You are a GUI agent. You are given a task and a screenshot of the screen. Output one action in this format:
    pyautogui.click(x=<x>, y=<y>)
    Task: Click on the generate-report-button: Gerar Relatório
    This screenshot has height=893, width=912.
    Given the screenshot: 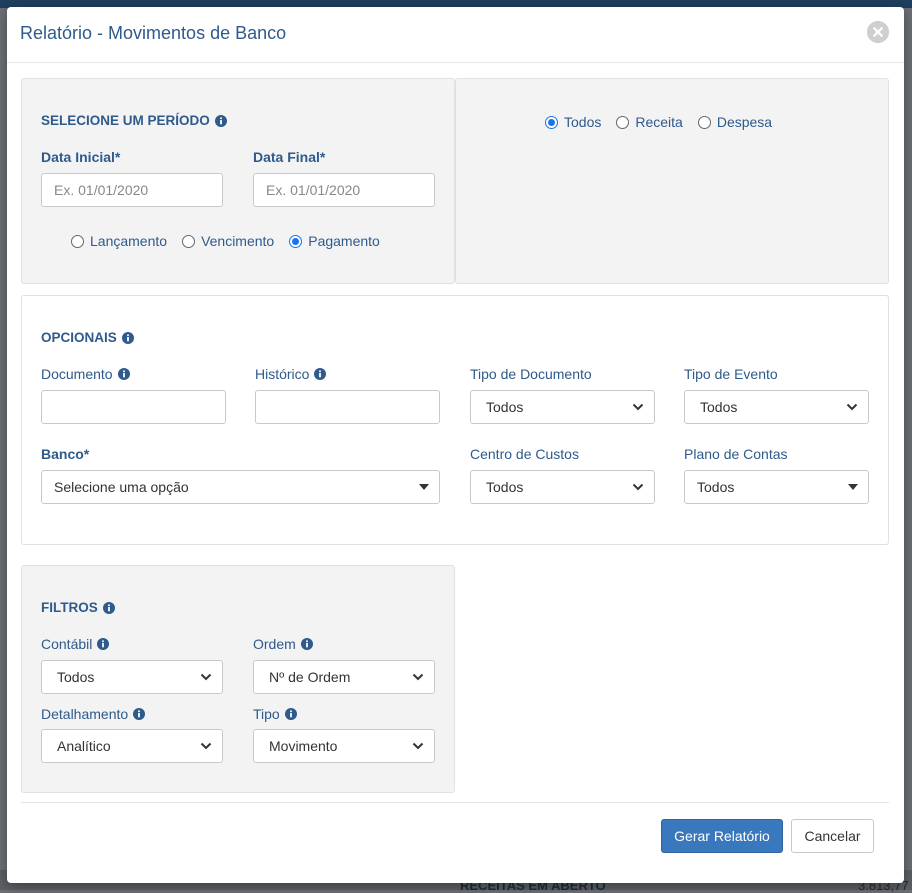 What is the action you would take?
    pyautogui.click(x=722, y=836)
    